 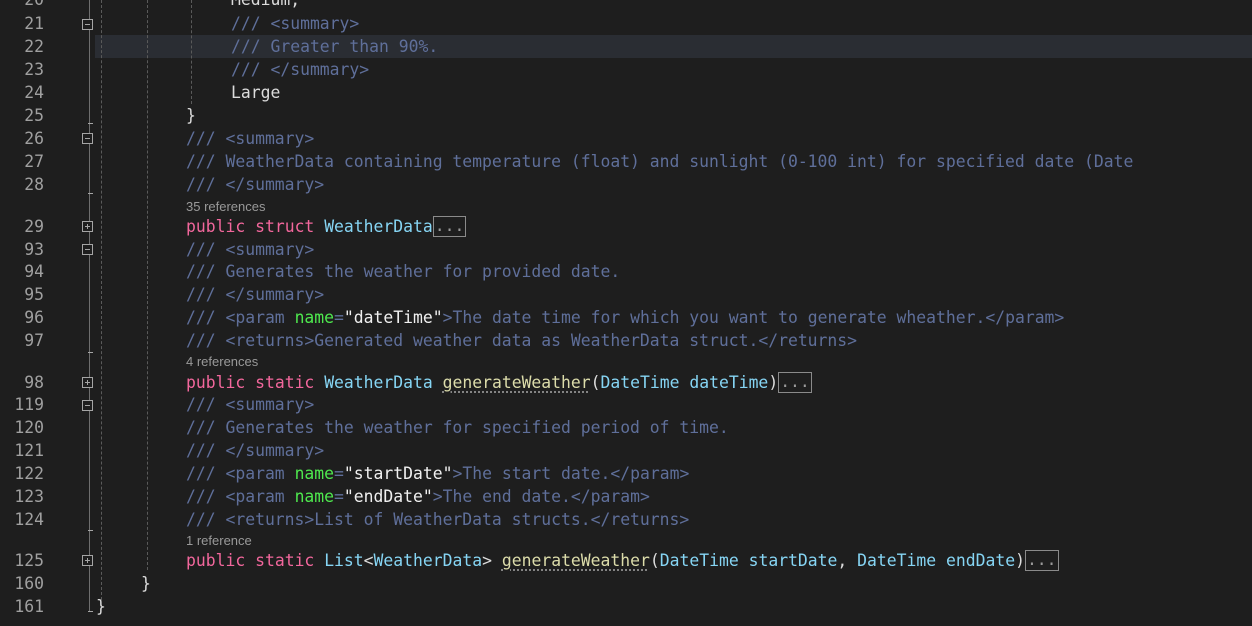 I want to click on line-number: 28, so click(x=34, y=184).